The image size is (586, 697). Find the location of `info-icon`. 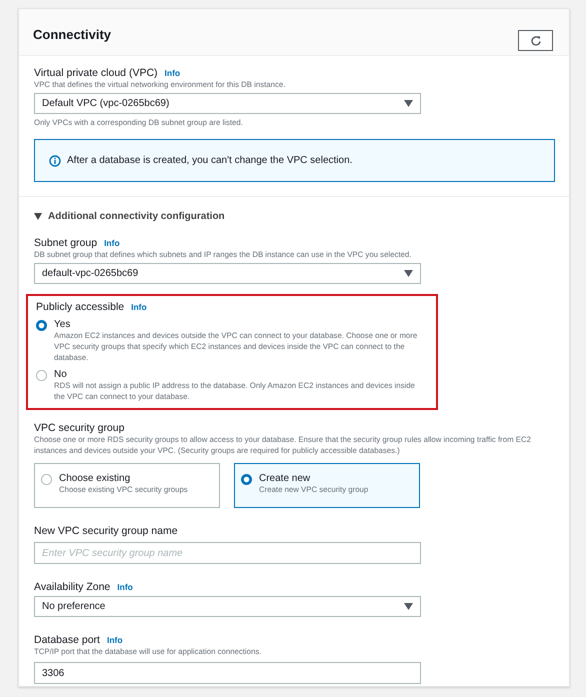

info-icon is located at coordinates (55, 160).